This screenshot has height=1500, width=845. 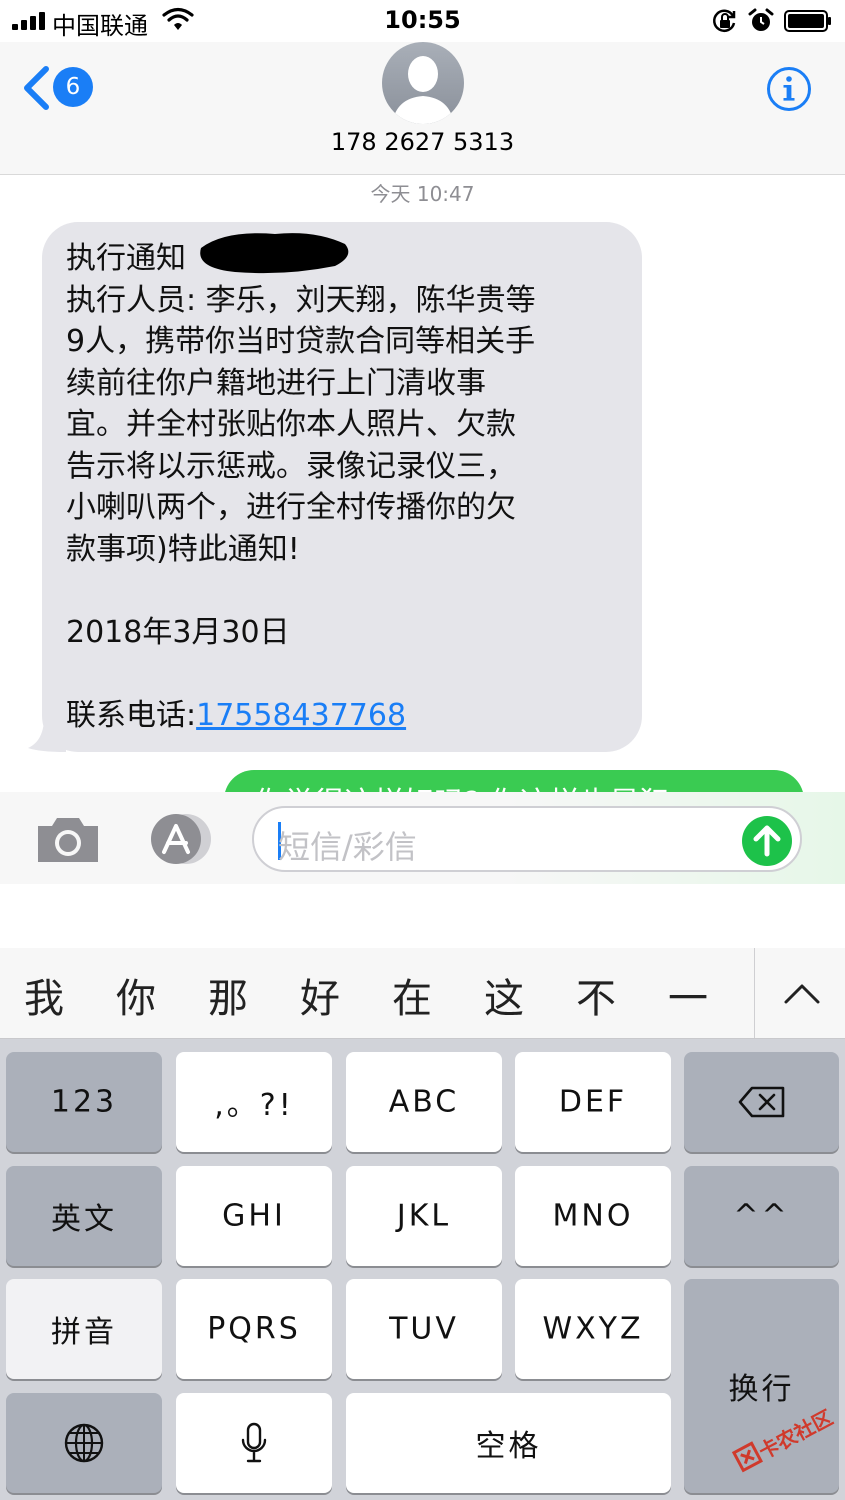 What do you see at coordinates (789, 89) in the screenshot?
I see `info-icon` at bounding box center [789, 89].